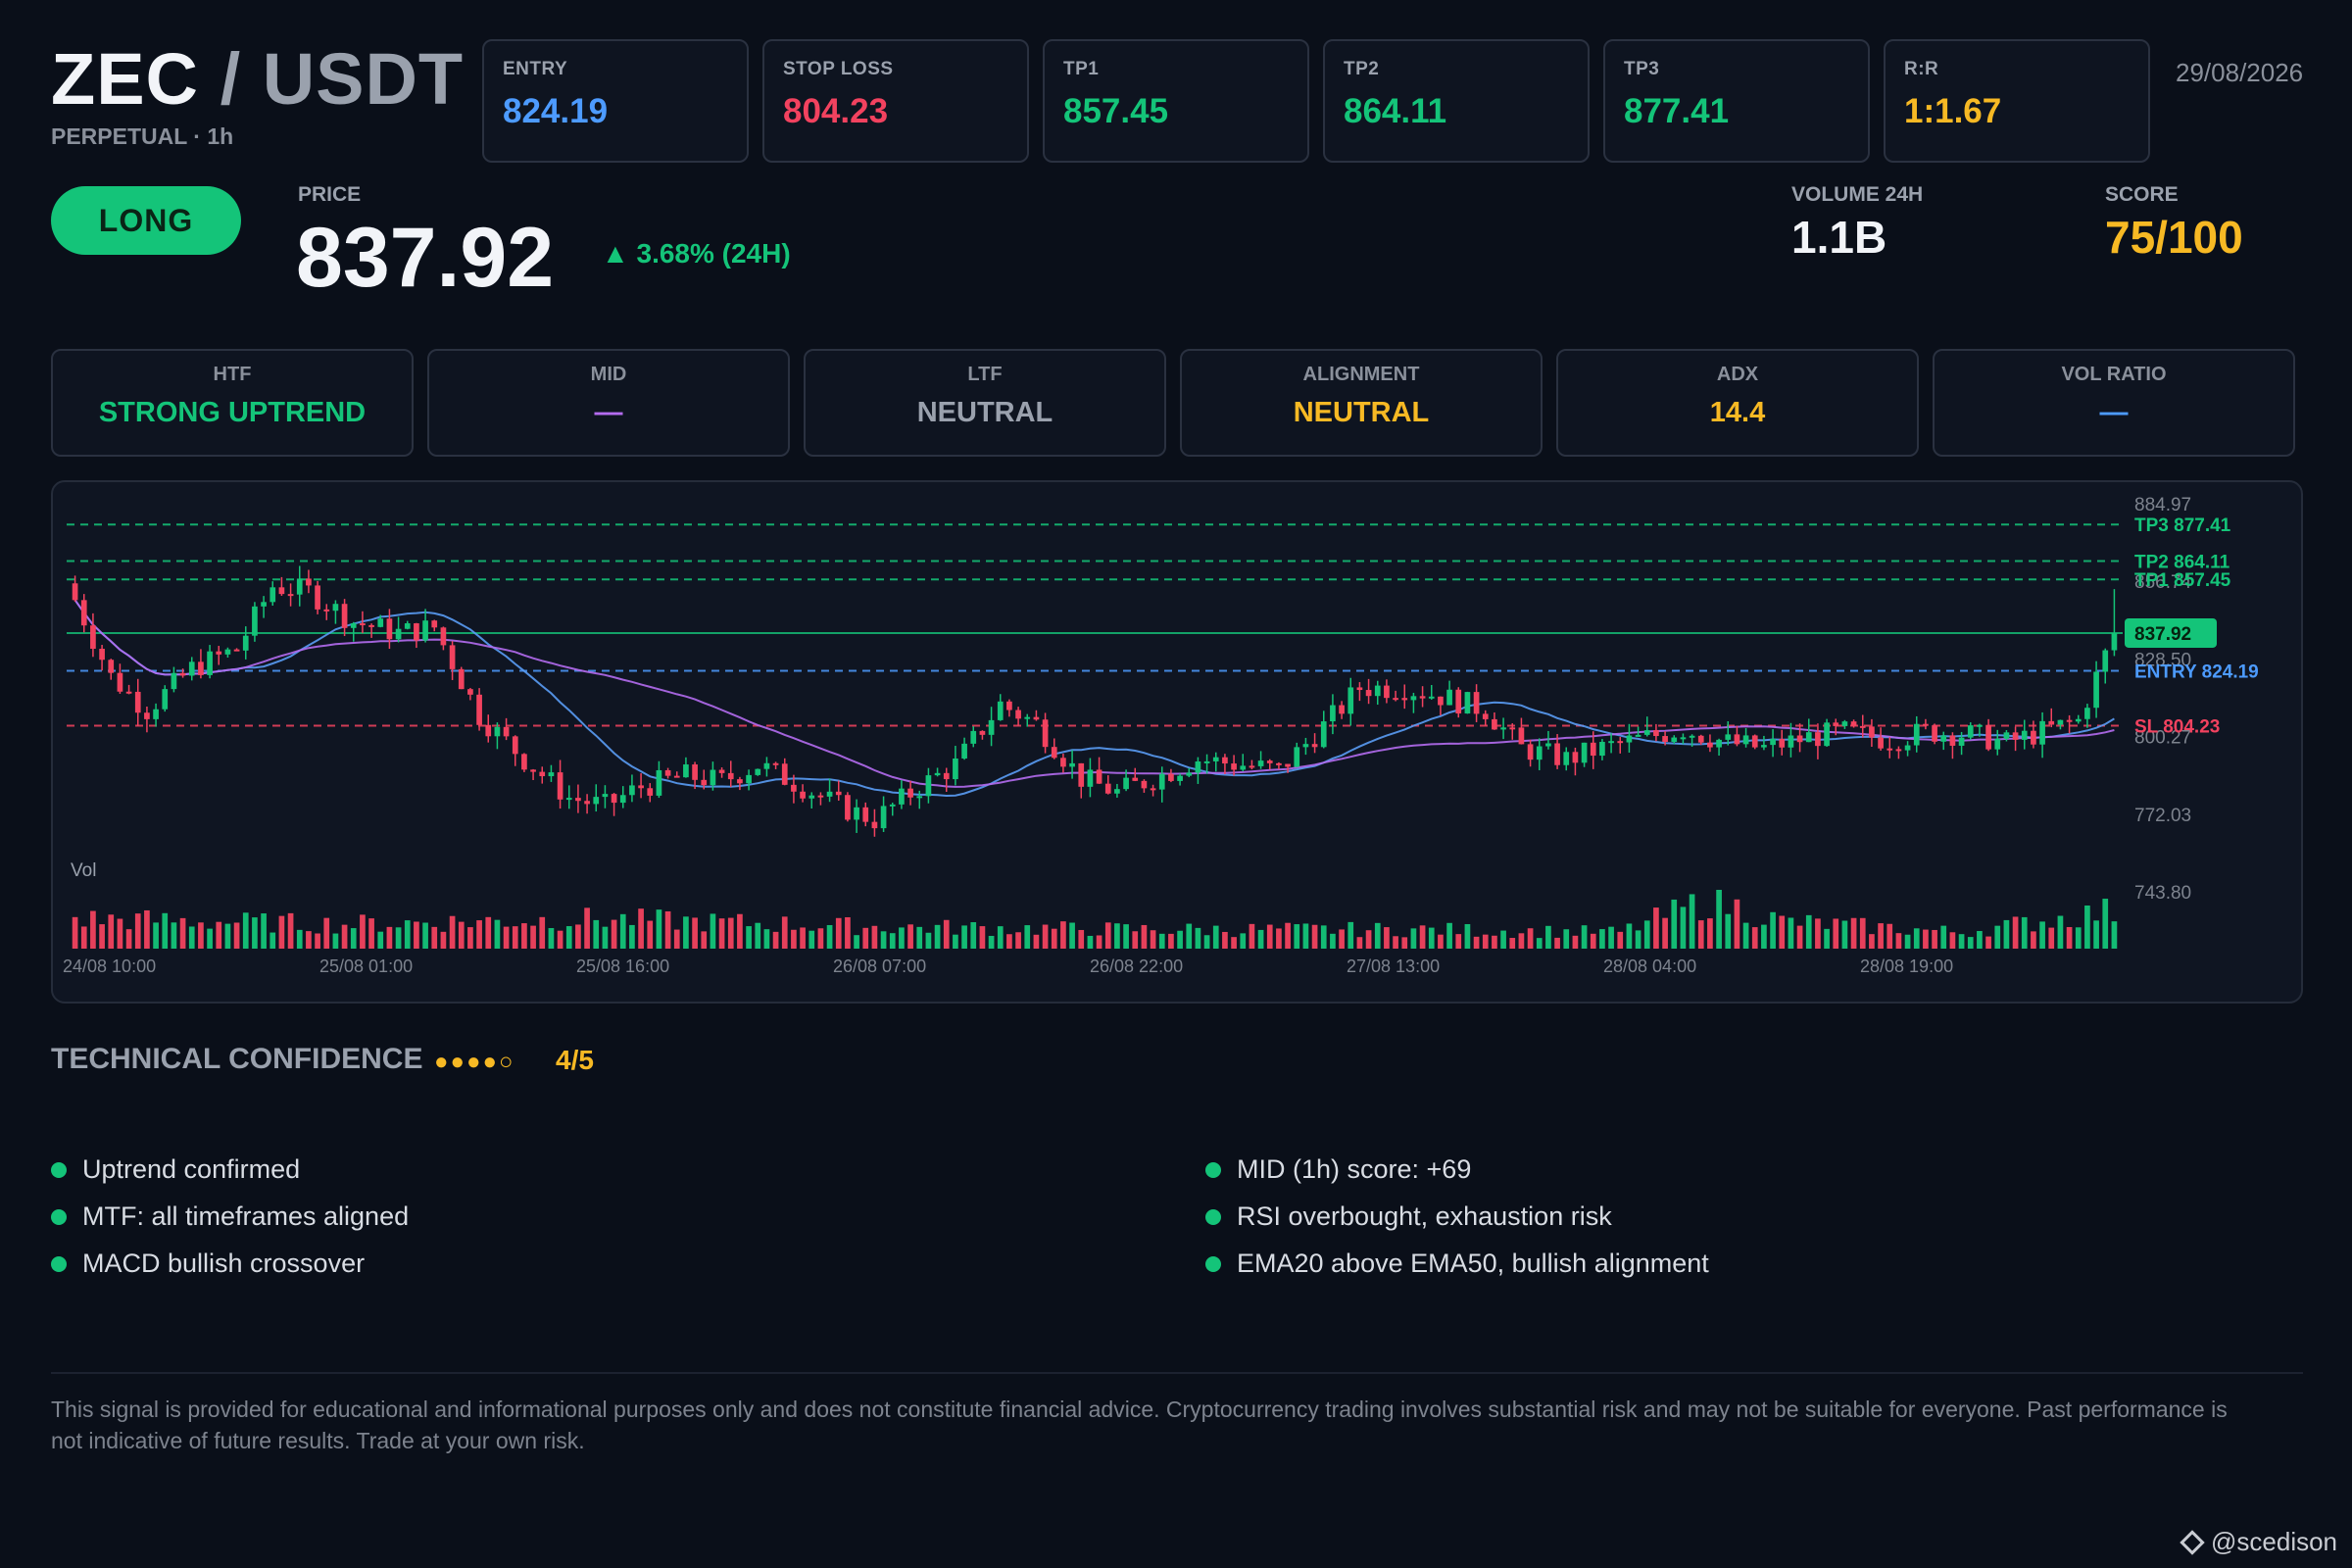 Image resolution: width=2352 pixels, height=1568 pixels. I want to click on entry-value: 824.19, so click(556, 111).